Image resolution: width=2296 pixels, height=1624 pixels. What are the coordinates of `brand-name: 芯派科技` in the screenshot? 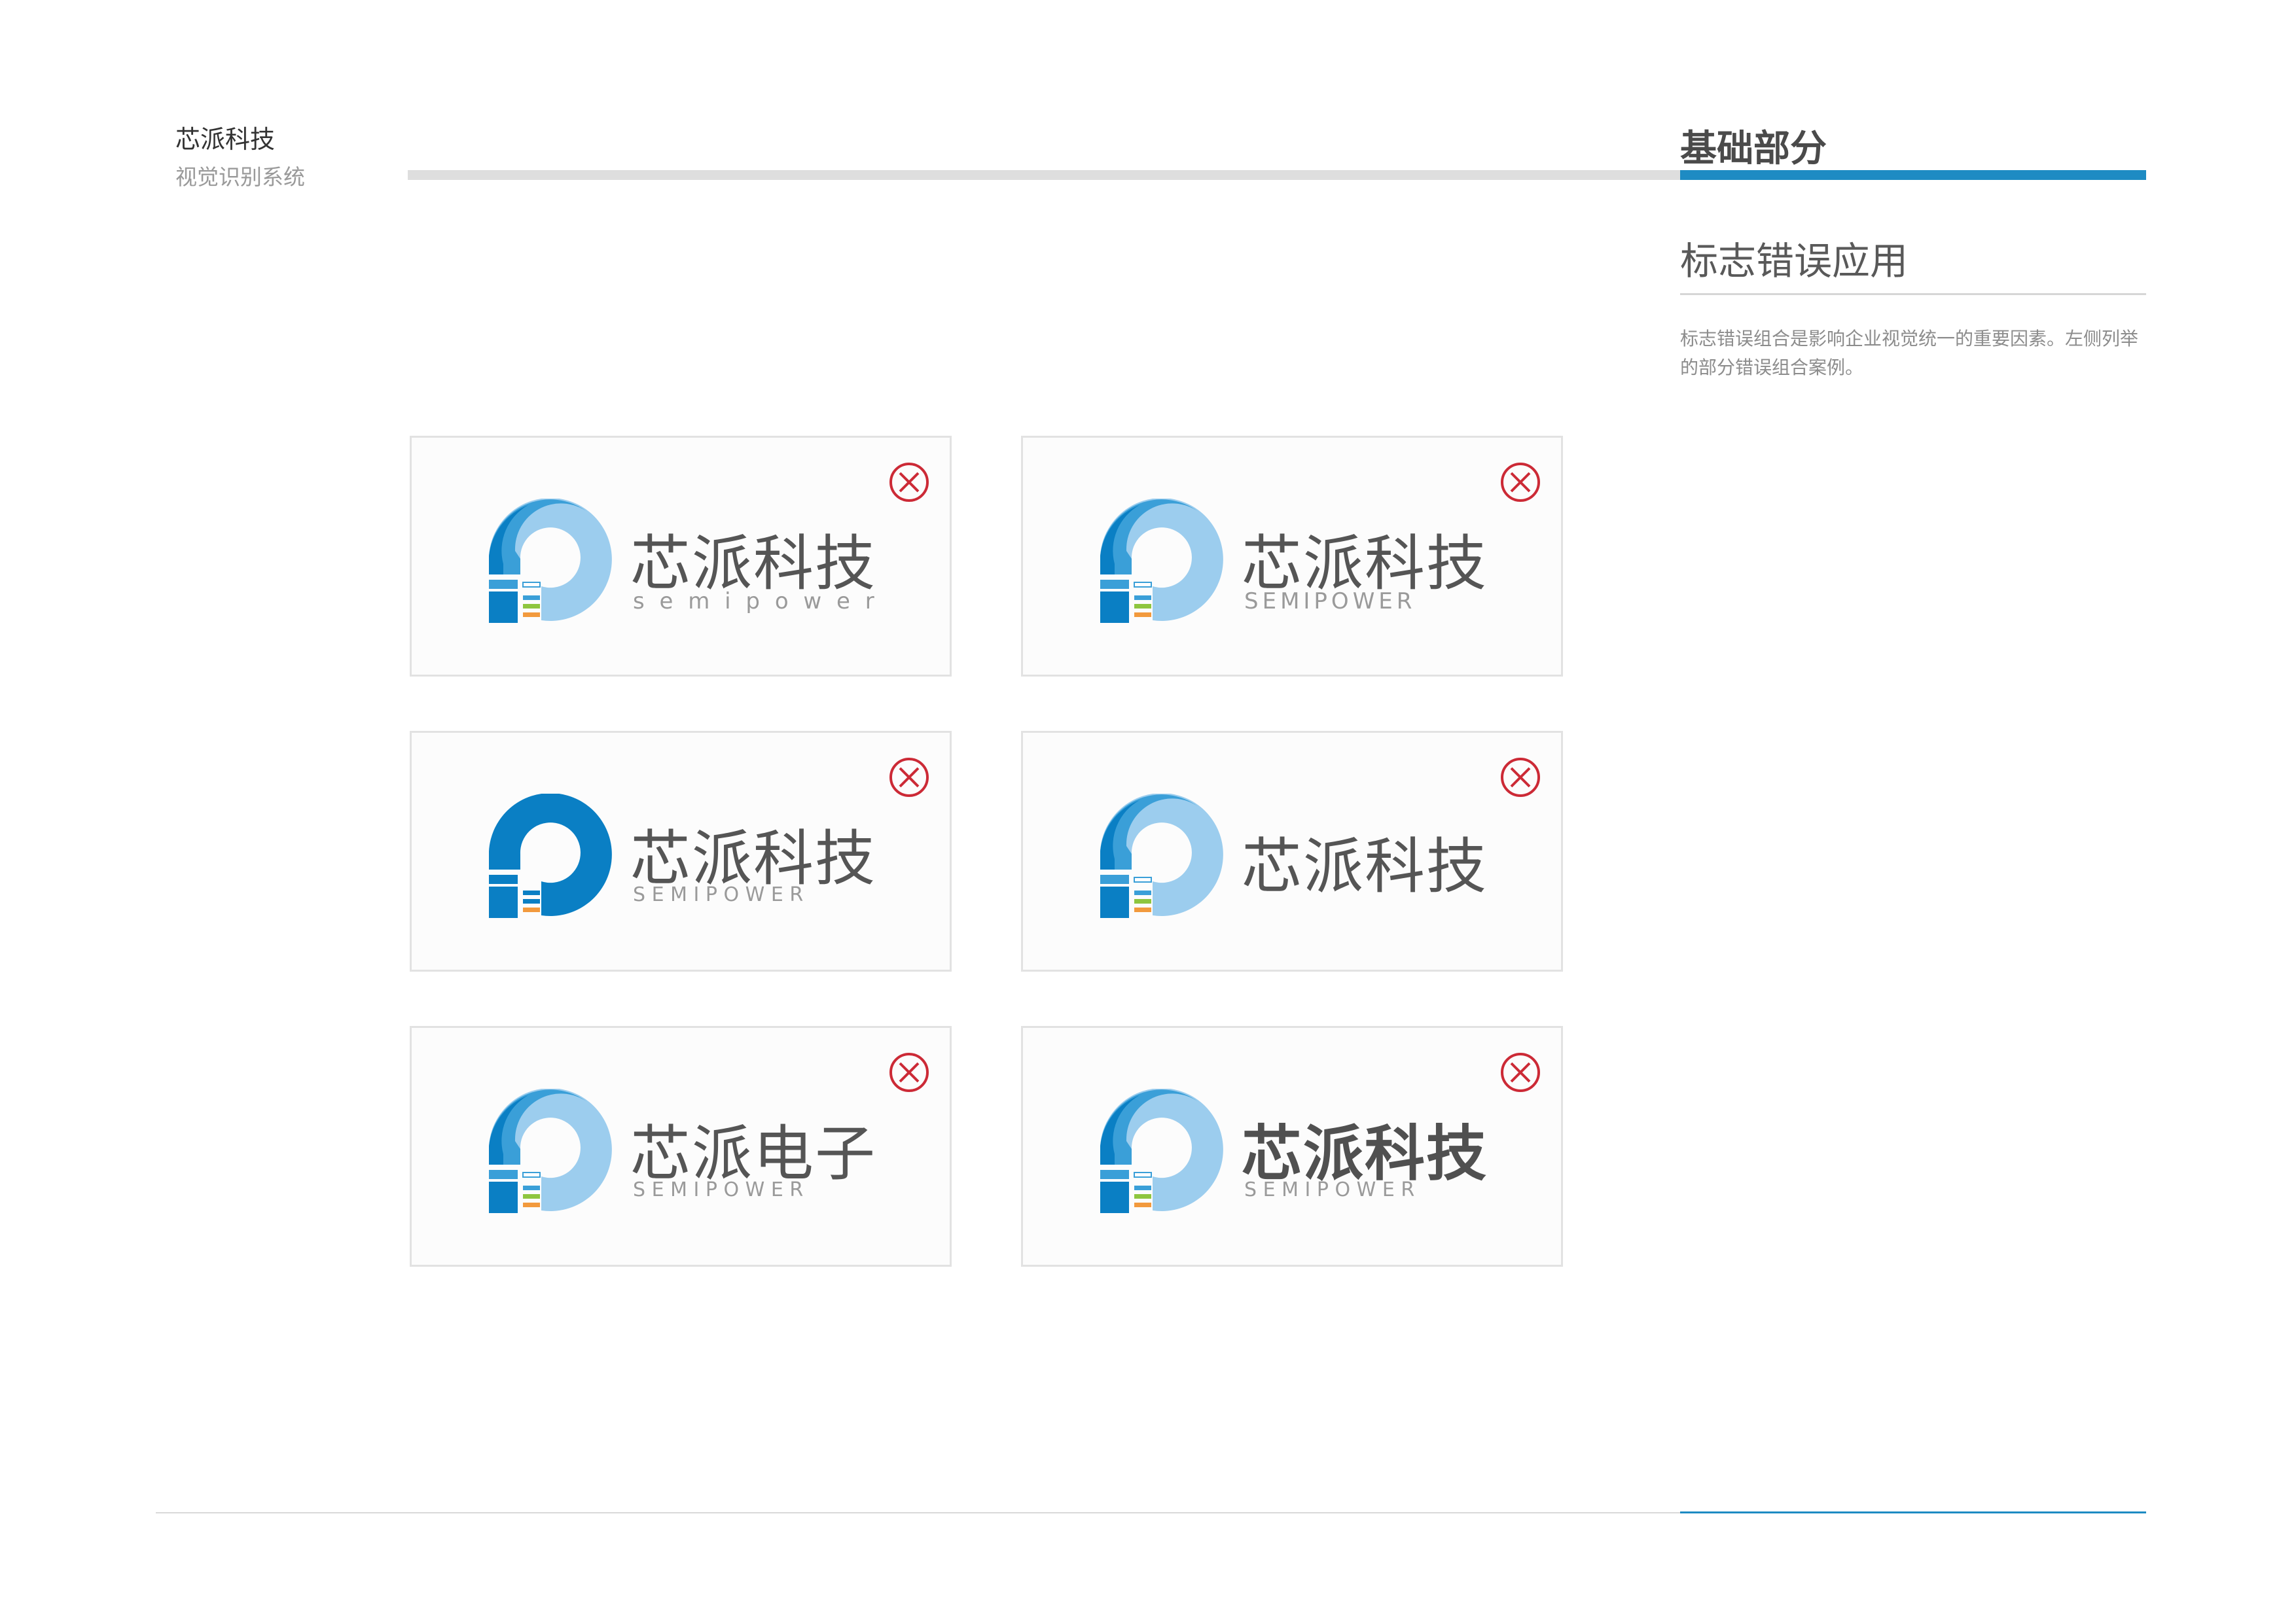 It's located at (225, 139).